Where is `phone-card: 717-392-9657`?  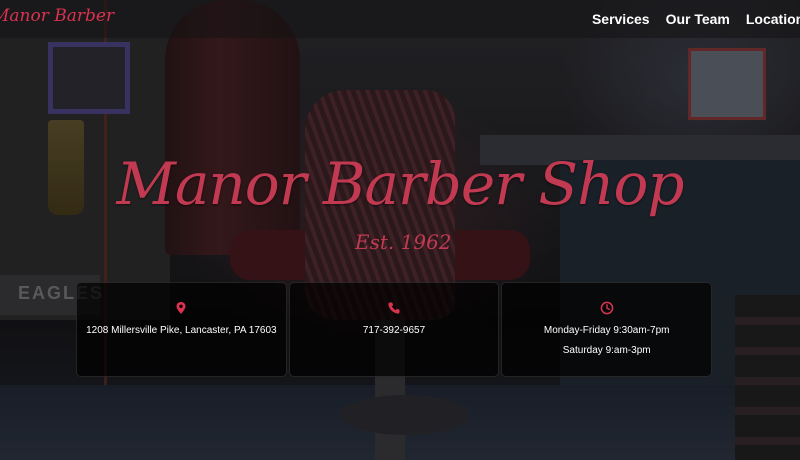
phone-card: 717-392-9657 is located at coordinates (394, 329).